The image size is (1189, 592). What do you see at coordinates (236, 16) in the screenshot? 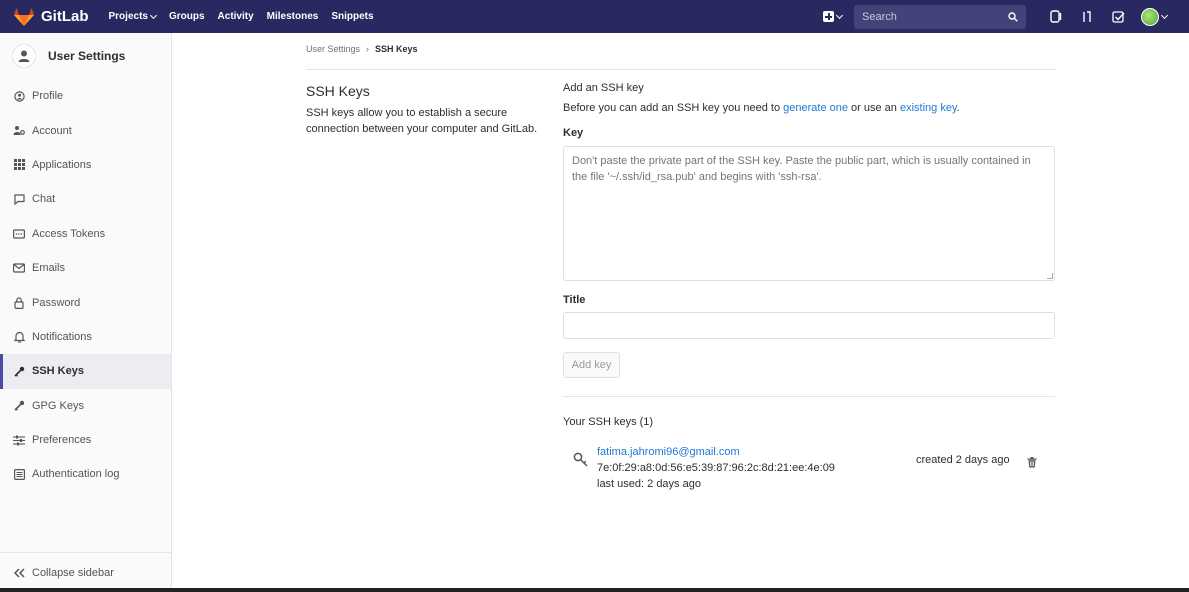
I see `nav-activity: Activity` at bounding box center [236, 16].